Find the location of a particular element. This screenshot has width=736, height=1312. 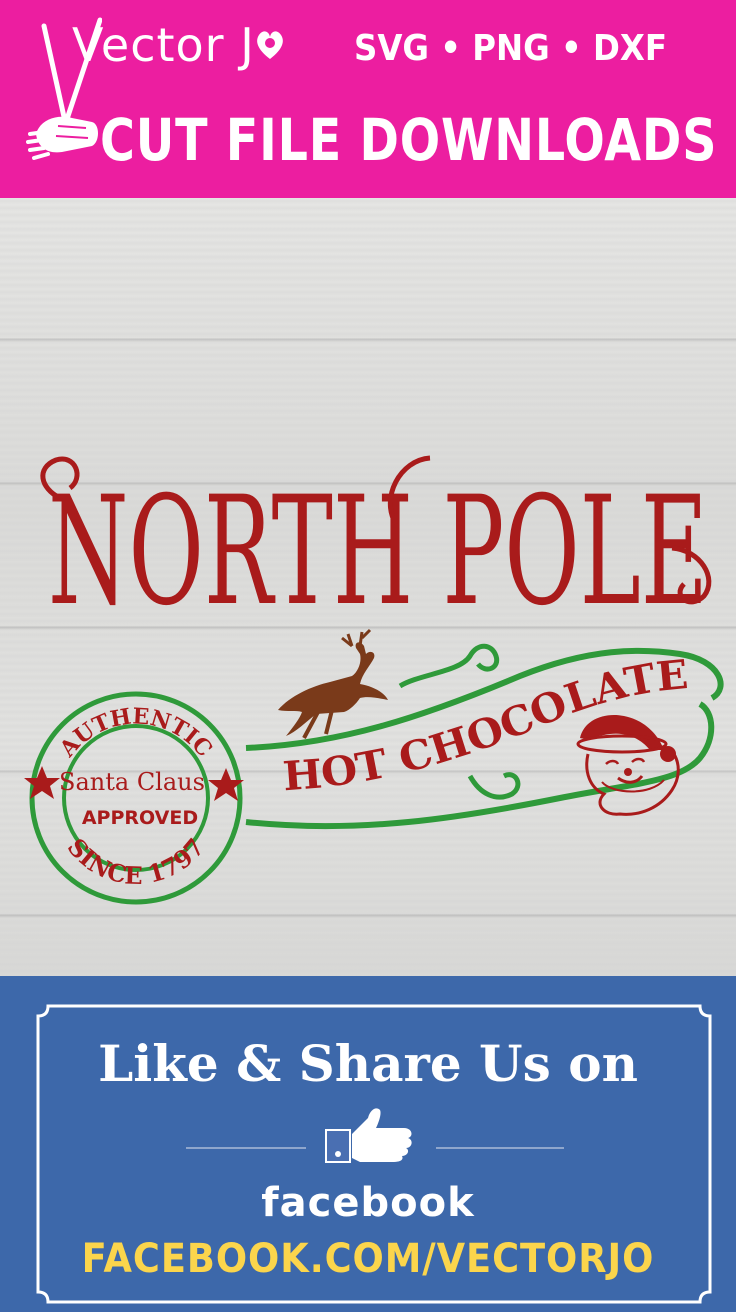

badge-center-text: Santa Claus is located at coordinates (132, 782).